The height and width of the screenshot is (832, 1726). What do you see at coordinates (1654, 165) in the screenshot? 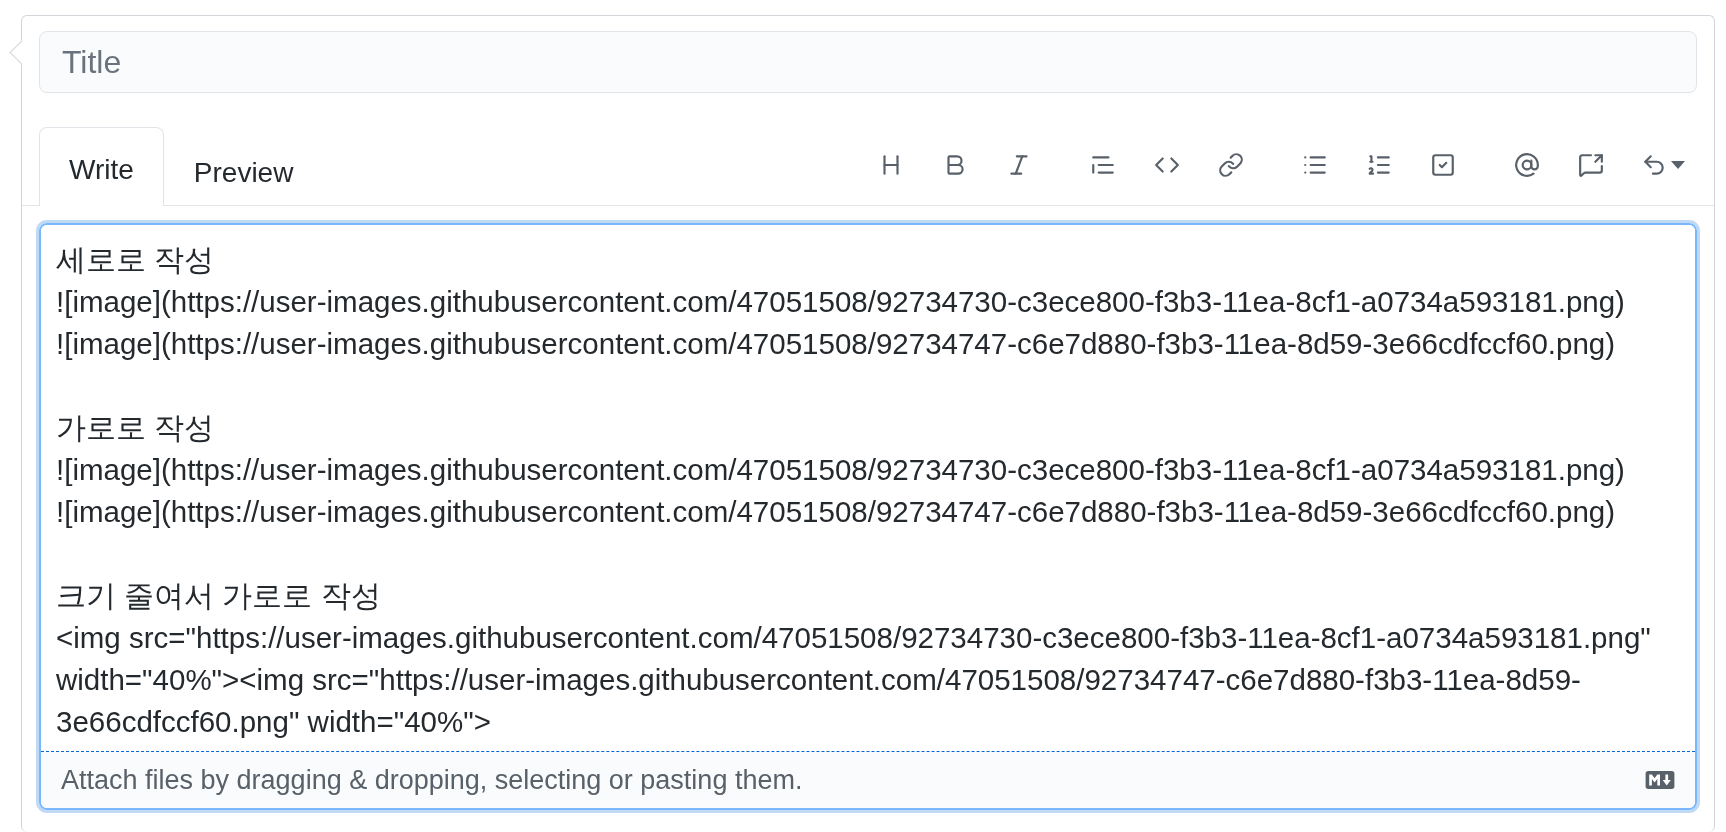
I see `undo-icon` at bounding box center [1654, 165].